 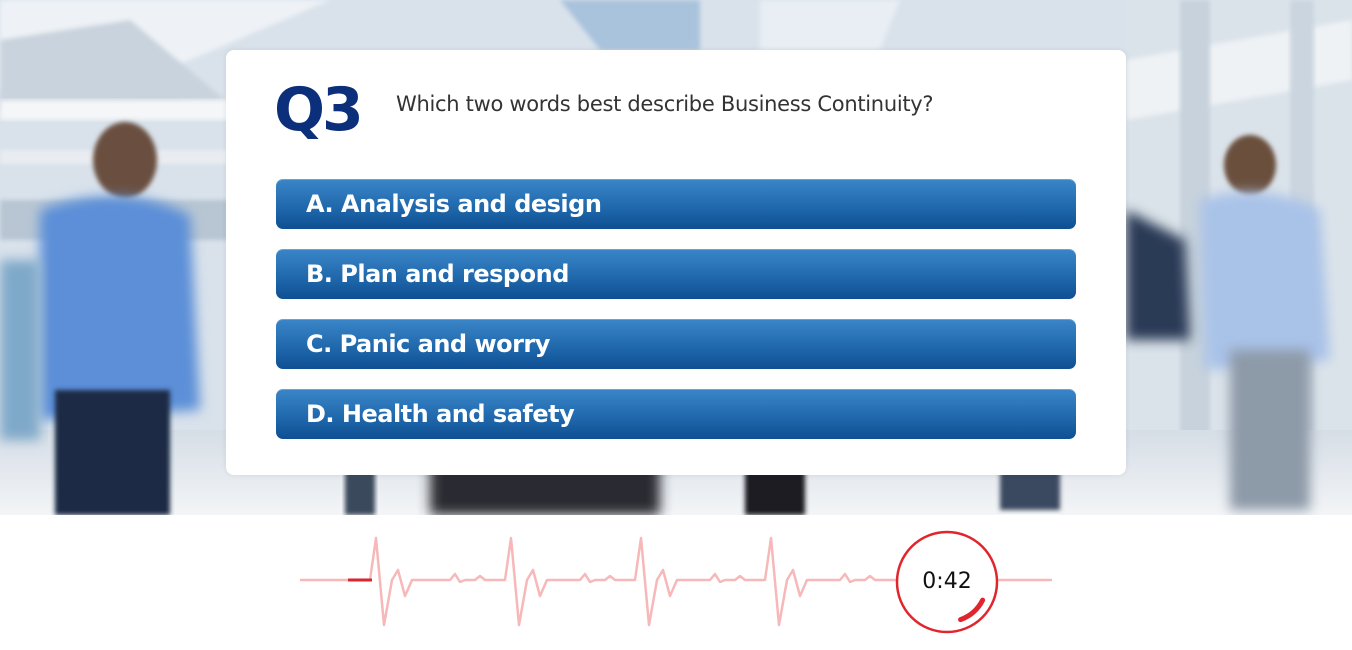 What do you see at coordinates (454, 204) in the screenshot?
I see `answer-label: A. Analysis and design` at bounding box center [454, 204].